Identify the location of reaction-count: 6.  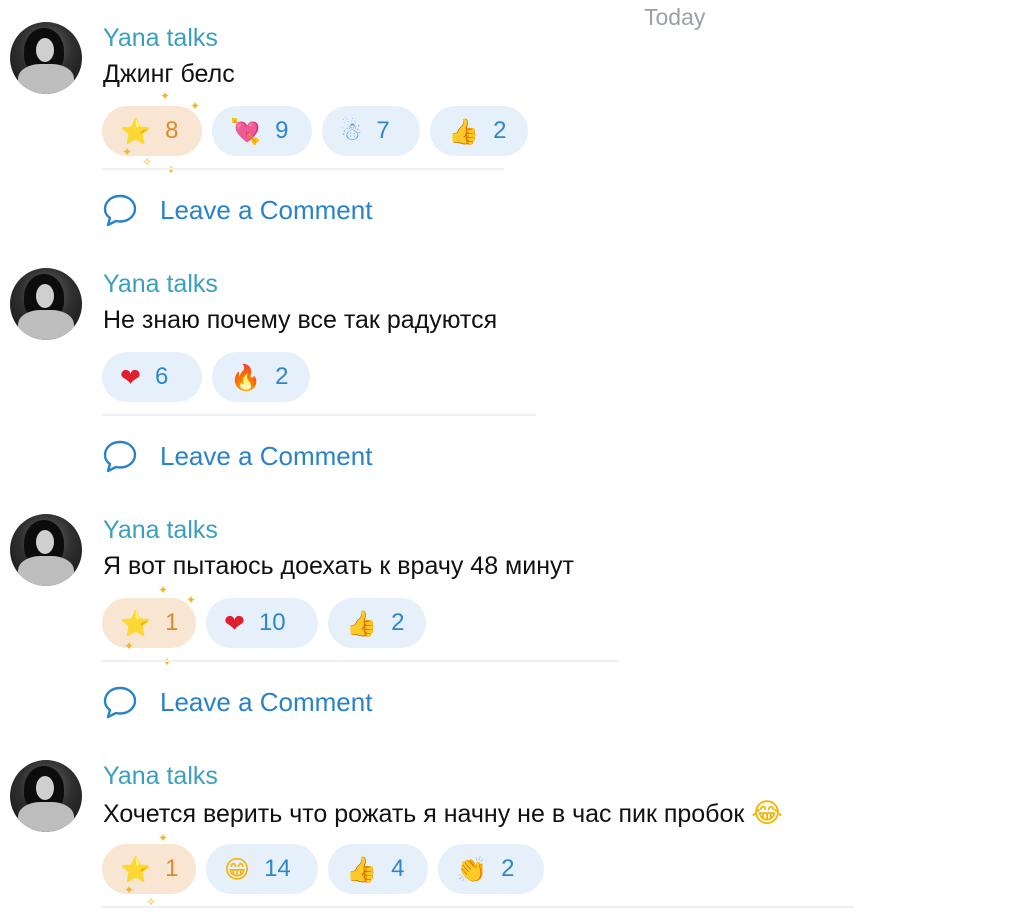
(161, 376).